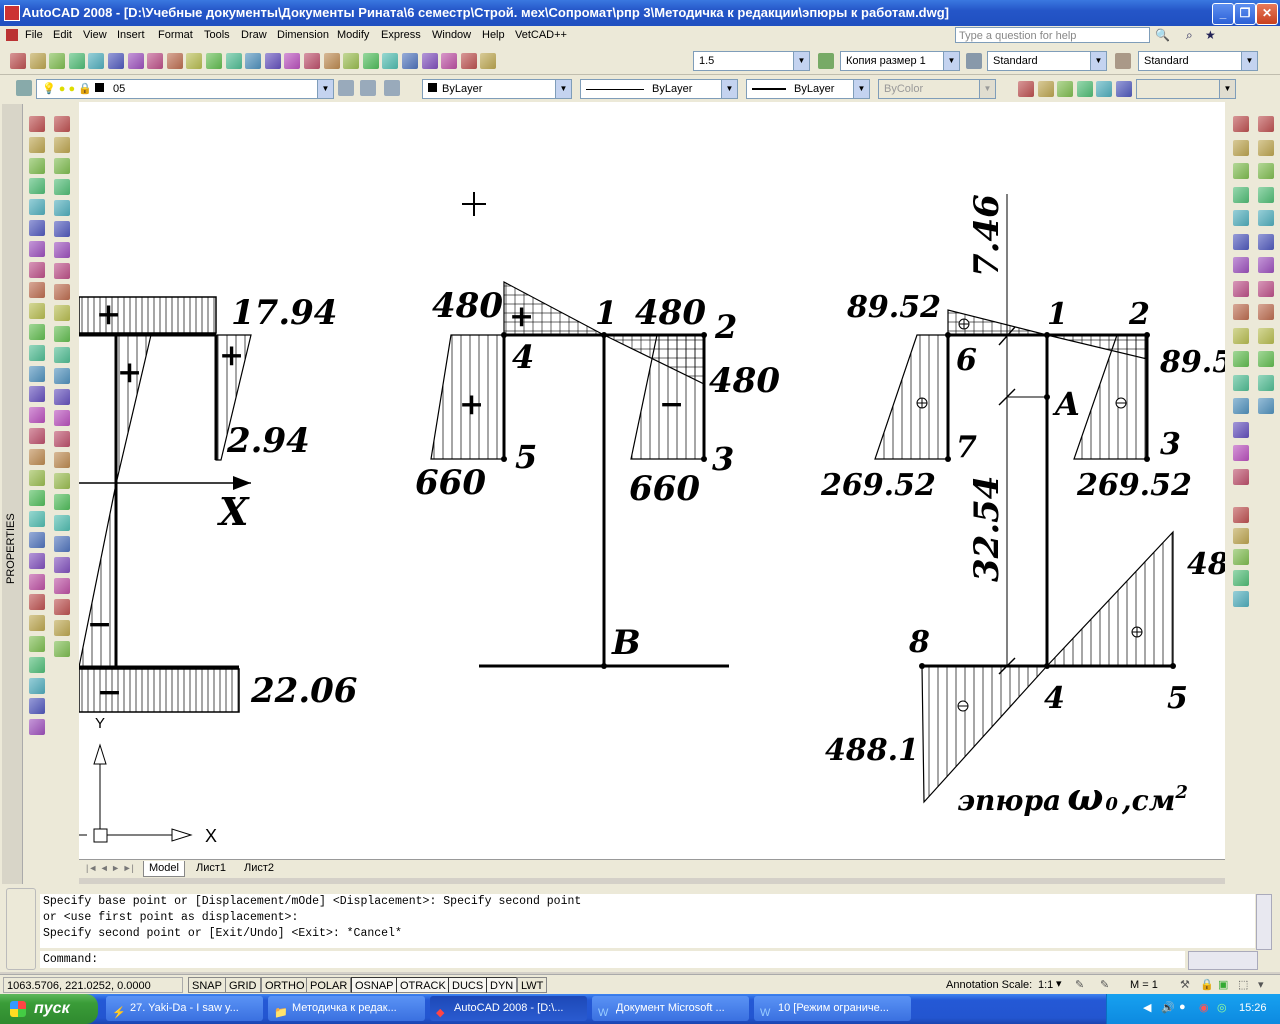 The height and width of the screenshot is (1024, 1280). What do you see at coordinates (1123, 89) in the screenshot?
I see `layer-lock-icon` at bounding box center [1123, 89].